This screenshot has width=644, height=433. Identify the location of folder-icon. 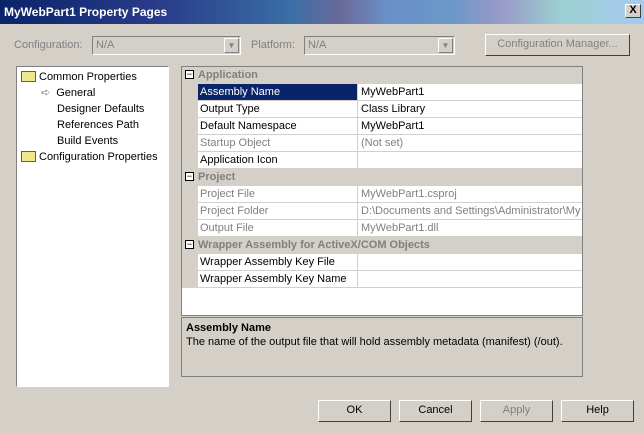
(28, 156).